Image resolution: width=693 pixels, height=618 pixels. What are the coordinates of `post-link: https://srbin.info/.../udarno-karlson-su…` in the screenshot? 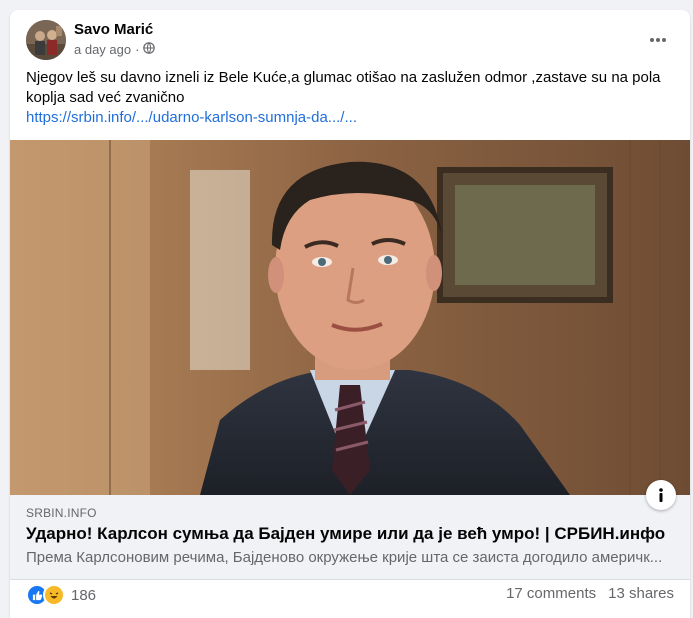 It's located at (346, 118).